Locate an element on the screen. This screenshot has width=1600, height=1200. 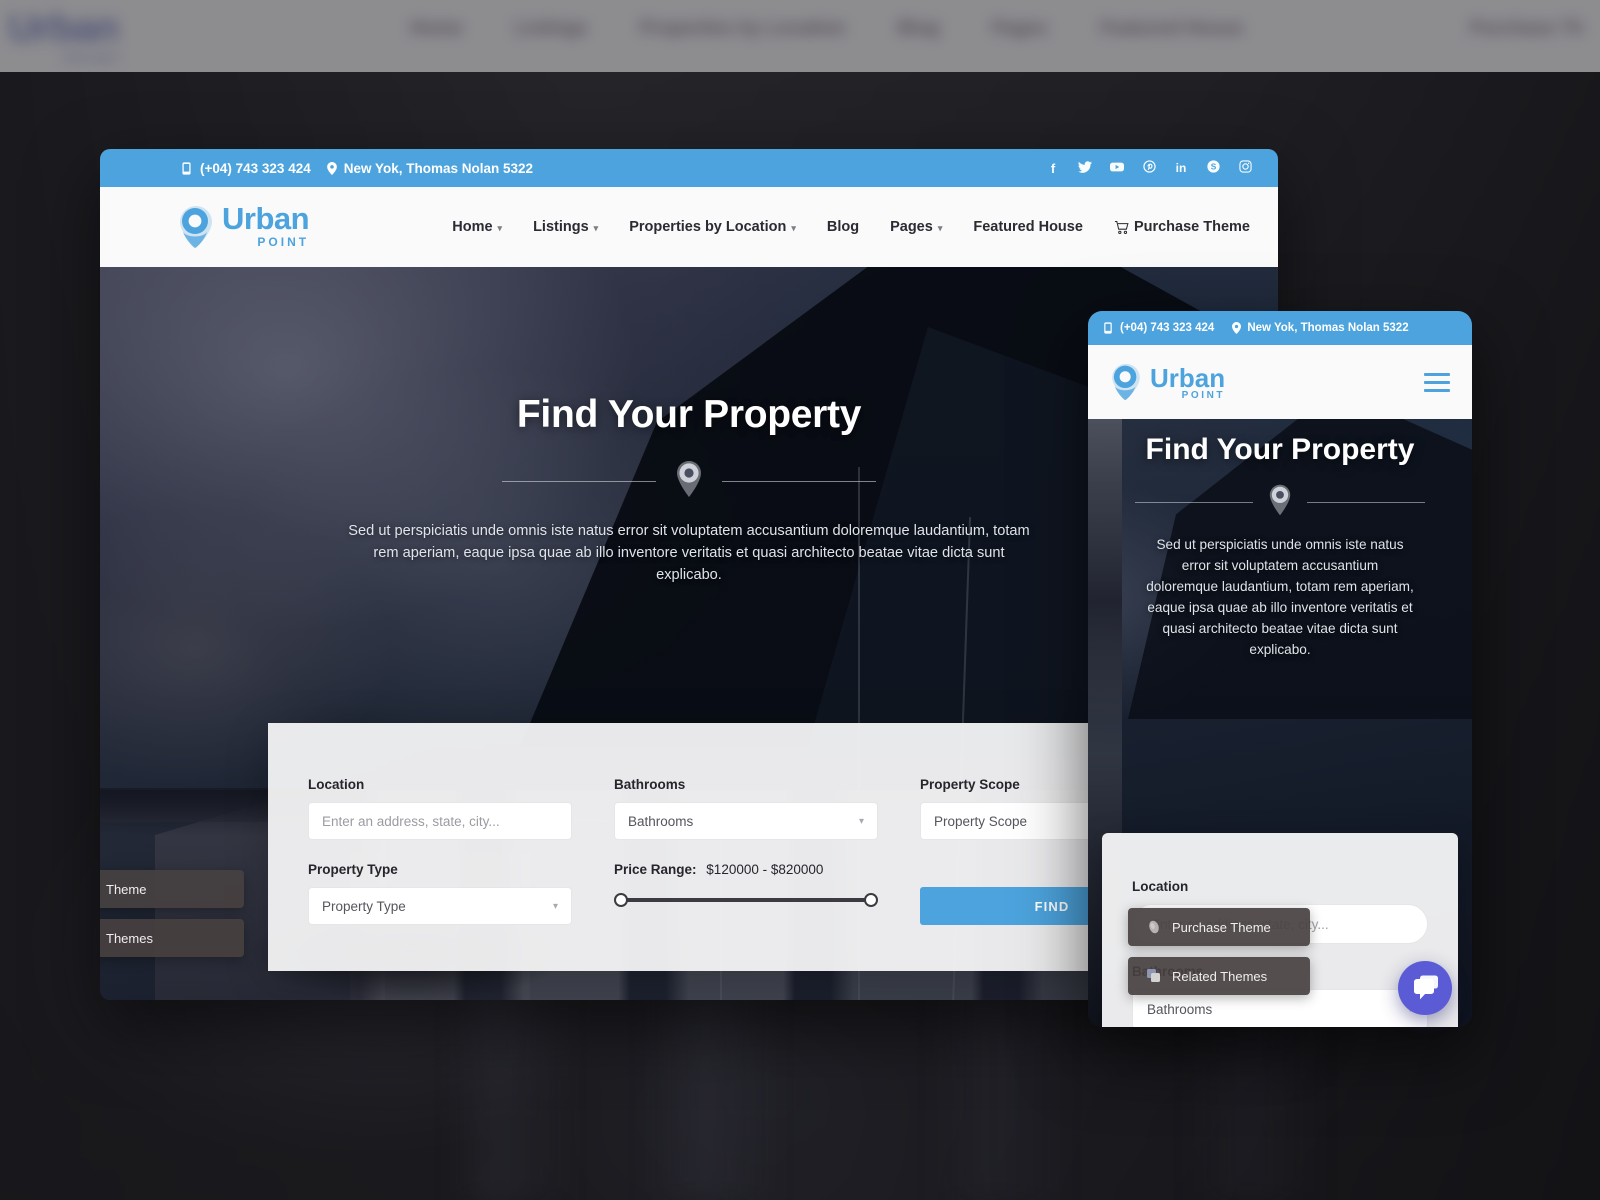
divider-line-left is located at coordinates (579, 481).